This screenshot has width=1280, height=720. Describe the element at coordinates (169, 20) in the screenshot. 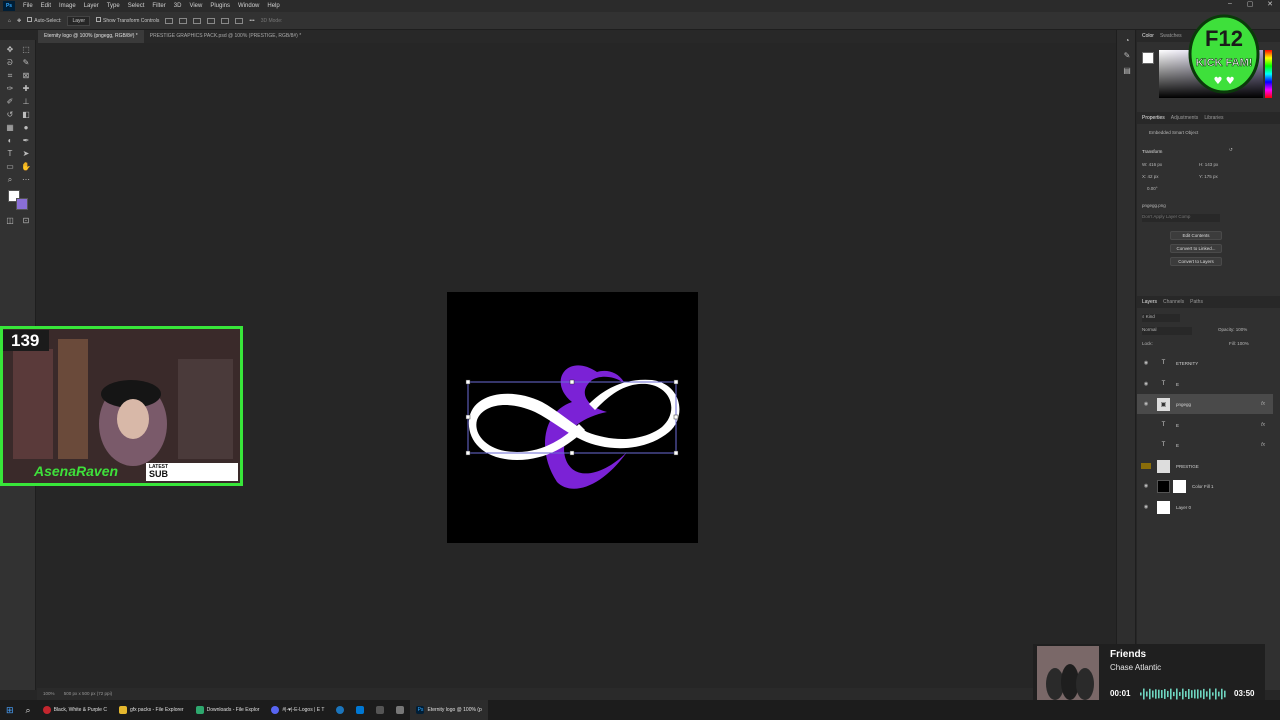

I see `align-left-icon` at that location.